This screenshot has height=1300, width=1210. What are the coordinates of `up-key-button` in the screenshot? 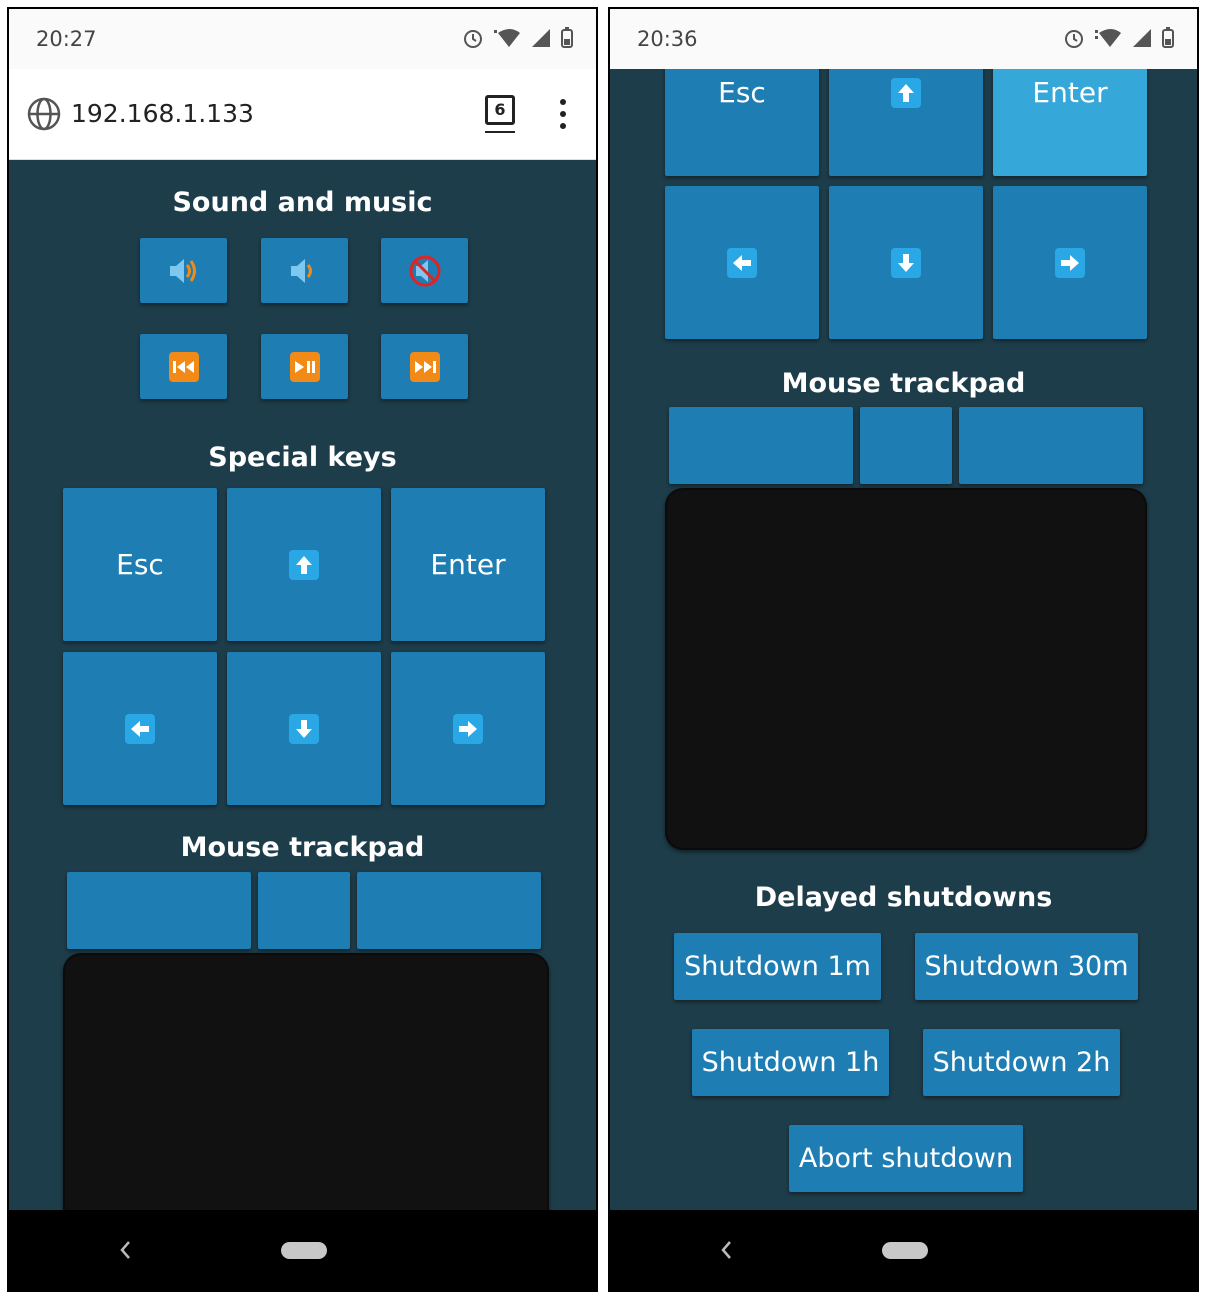 It's located at (304, 564).